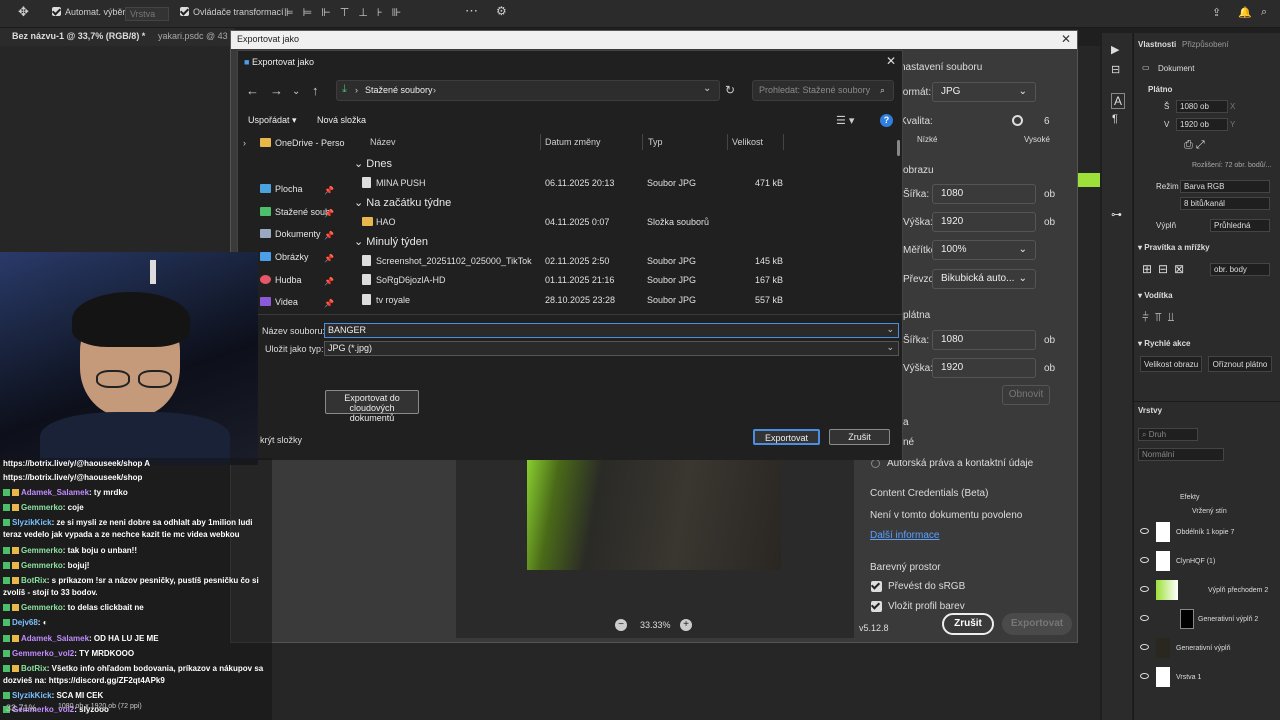 The image size is (1280, 720). What do you see at coordinates (383, 142) in the screenshot?
I see `column-name: Název` at bounding box center [383, 142].